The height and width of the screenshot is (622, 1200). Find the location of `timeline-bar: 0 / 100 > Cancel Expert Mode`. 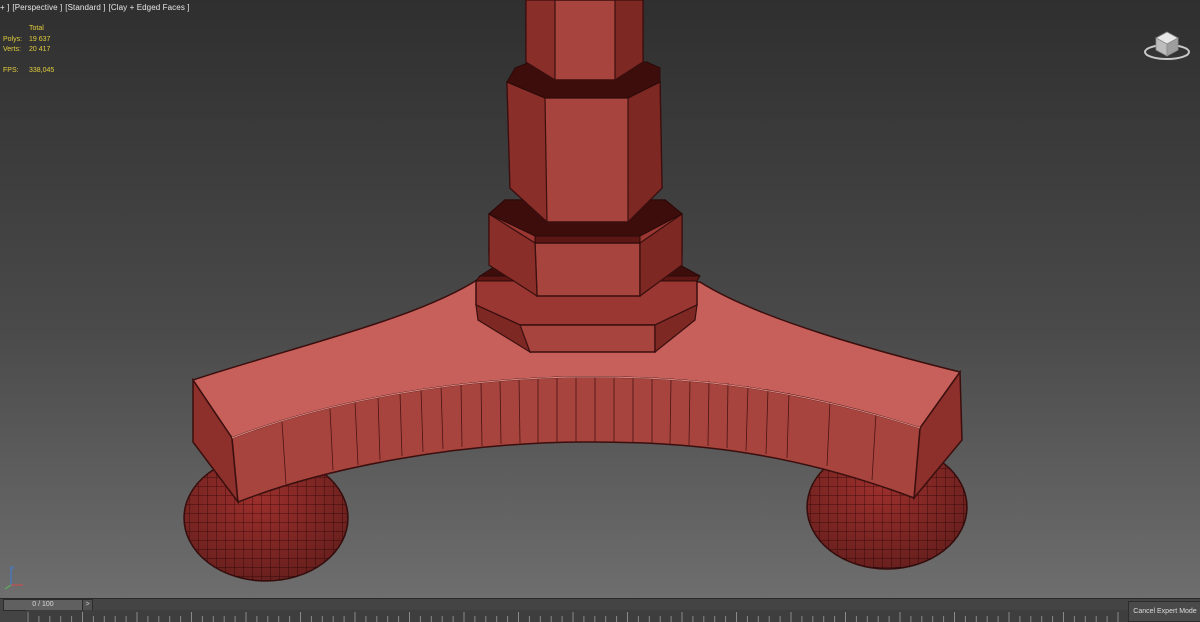

timeline-bar: 0 / 100 > Cancel Expert Mode is located at coordinates (600, 610).